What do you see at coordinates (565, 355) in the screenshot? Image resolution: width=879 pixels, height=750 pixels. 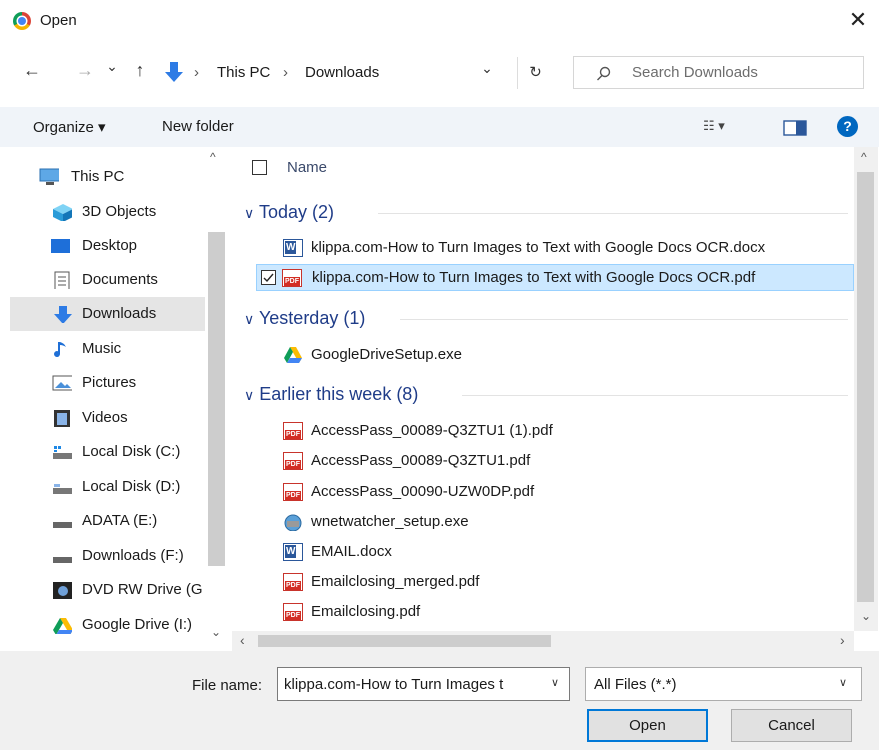 I see `file-row: GoogleDriveSetup.exe` at bounding box center [565, 355].